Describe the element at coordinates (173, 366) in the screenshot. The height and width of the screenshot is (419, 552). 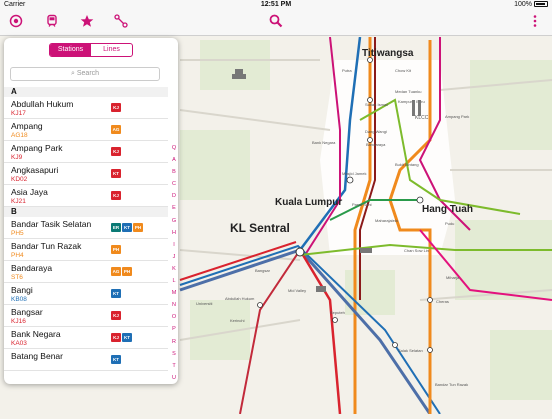
I see `index-letter: T` at that location.